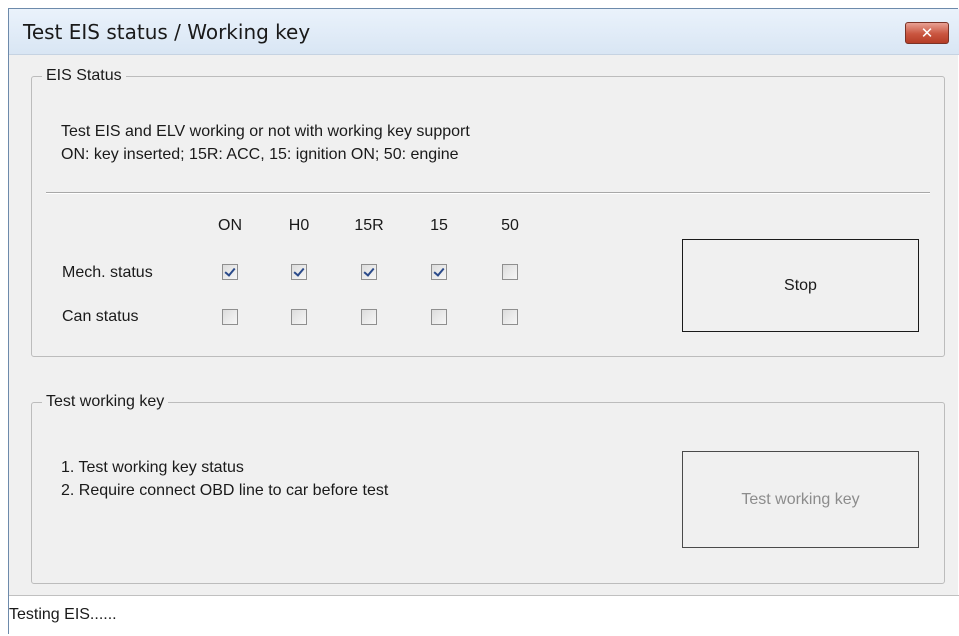  Describe the element at coordinates (800, 499) in the screenshot. I see `test-working-key-button: Test working key` at that location.